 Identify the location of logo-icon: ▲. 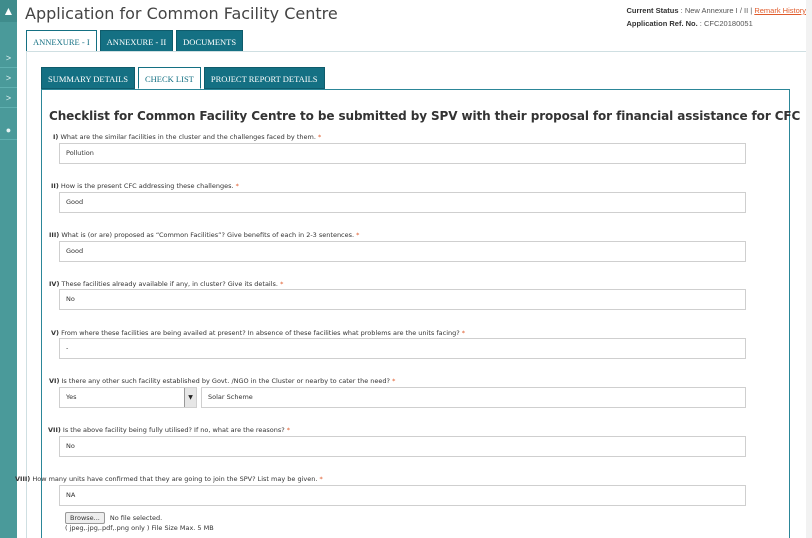
(8, 11).